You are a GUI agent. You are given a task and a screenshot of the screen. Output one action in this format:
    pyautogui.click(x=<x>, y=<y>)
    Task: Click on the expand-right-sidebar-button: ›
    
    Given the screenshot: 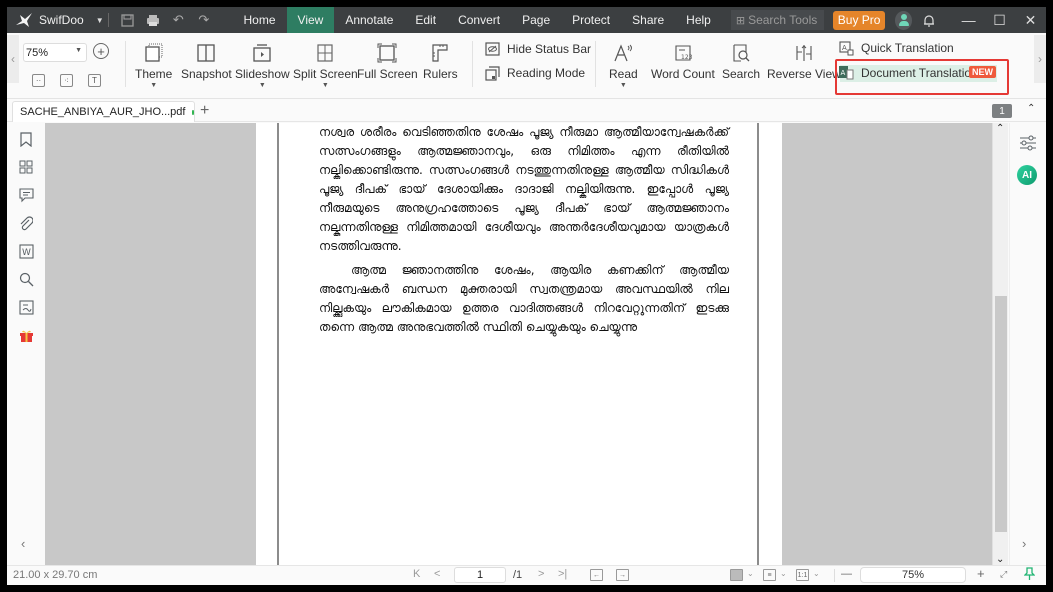 What is the action you would take?
    pyautogui.click(x=1024, y=543)
    